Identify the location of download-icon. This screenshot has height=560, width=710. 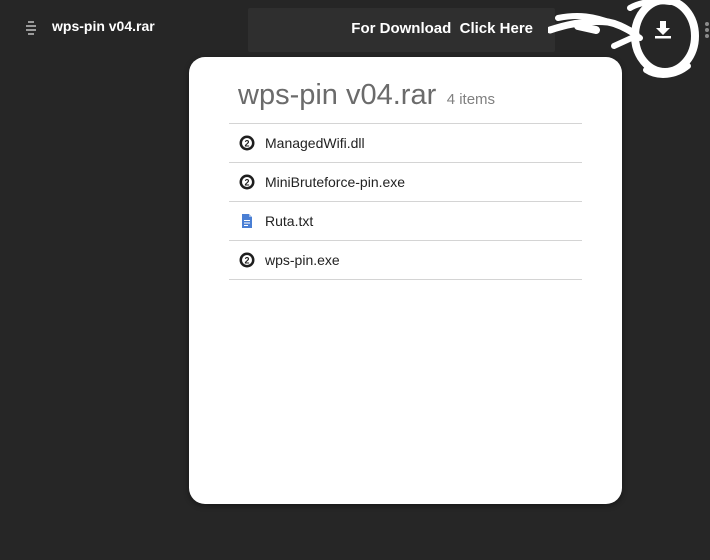
(663, 29).